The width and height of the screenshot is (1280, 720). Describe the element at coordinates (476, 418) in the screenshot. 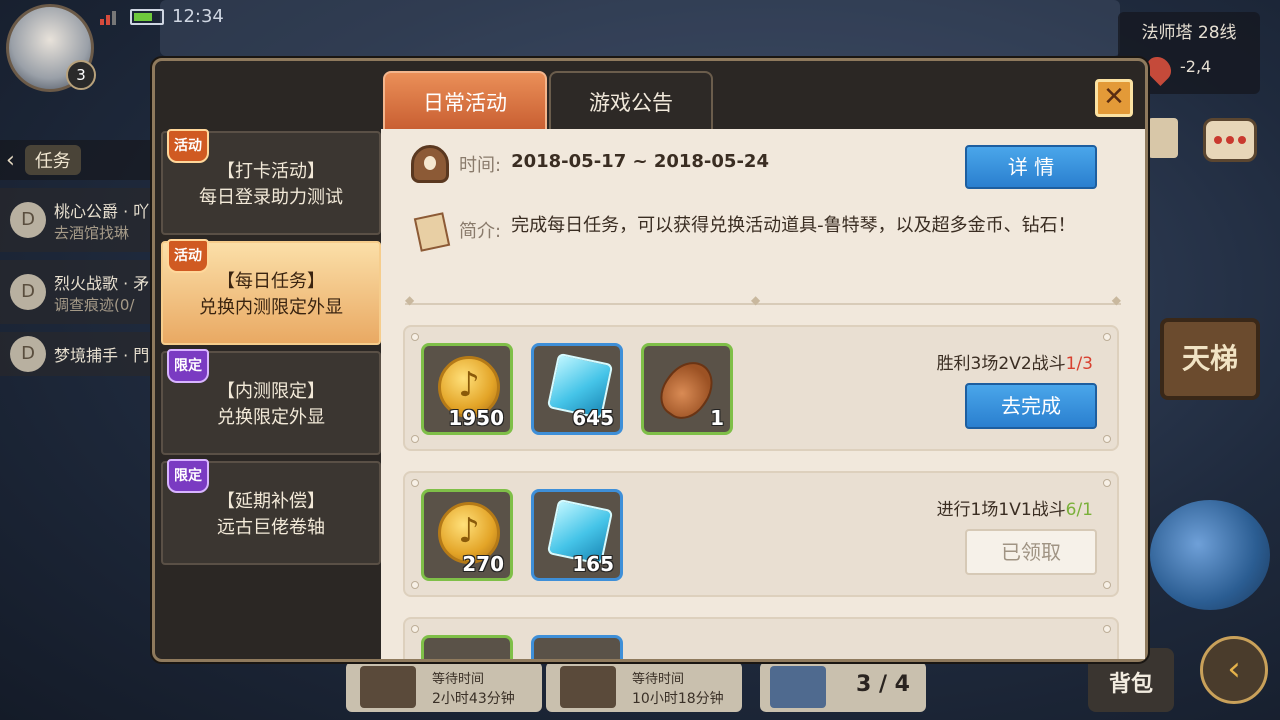

I see `reward-count: 1950` at that location.